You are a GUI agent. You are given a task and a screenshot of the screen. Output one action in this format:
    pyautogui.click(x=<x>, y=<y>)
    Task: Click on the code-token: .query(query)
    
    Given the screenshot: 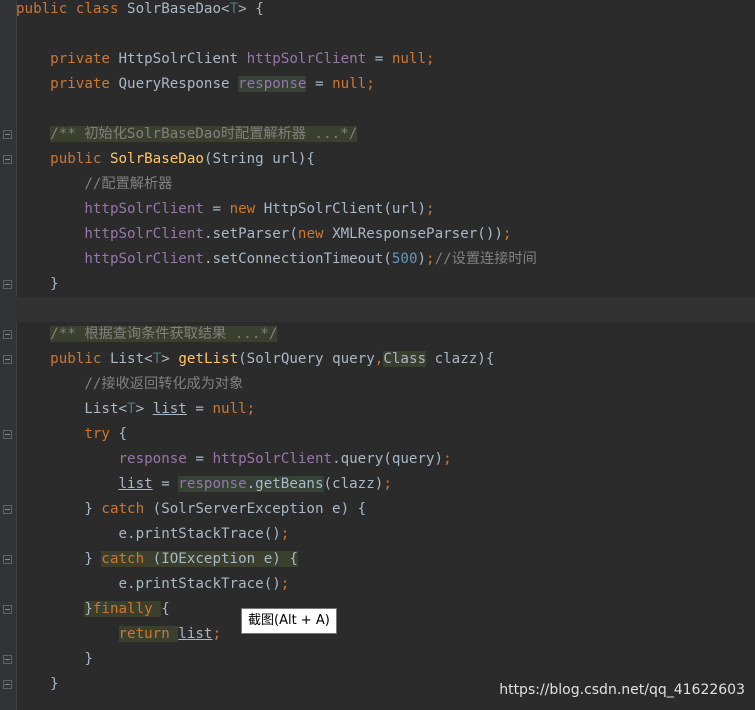 What is the action you would take?
    pyautogui.click(x=388, y=459)
    